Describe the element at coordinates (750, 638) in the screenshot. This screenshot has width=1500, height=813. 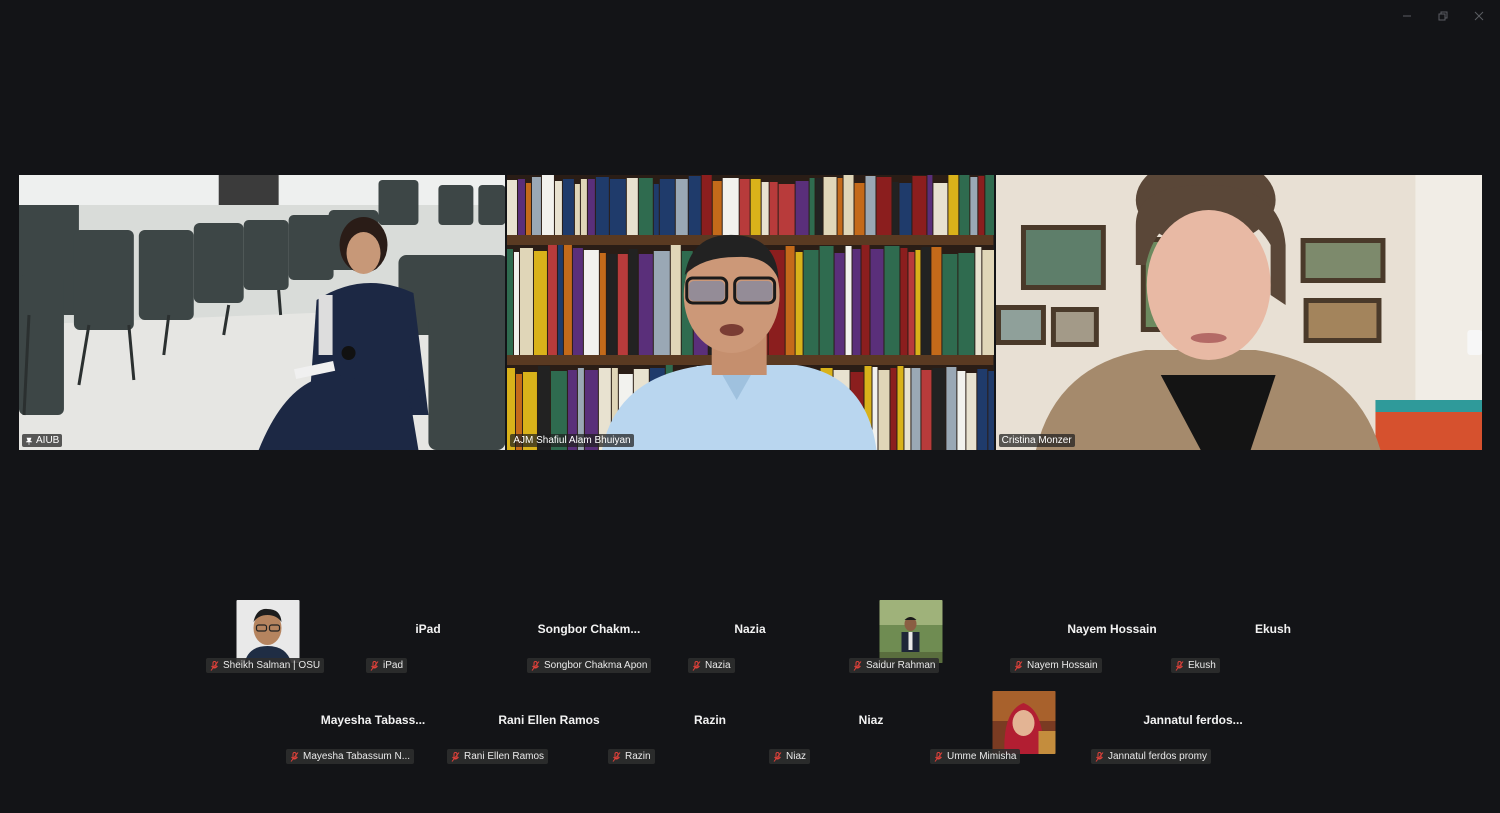
I see `participant-tile: Nazia Nazia` at that location.